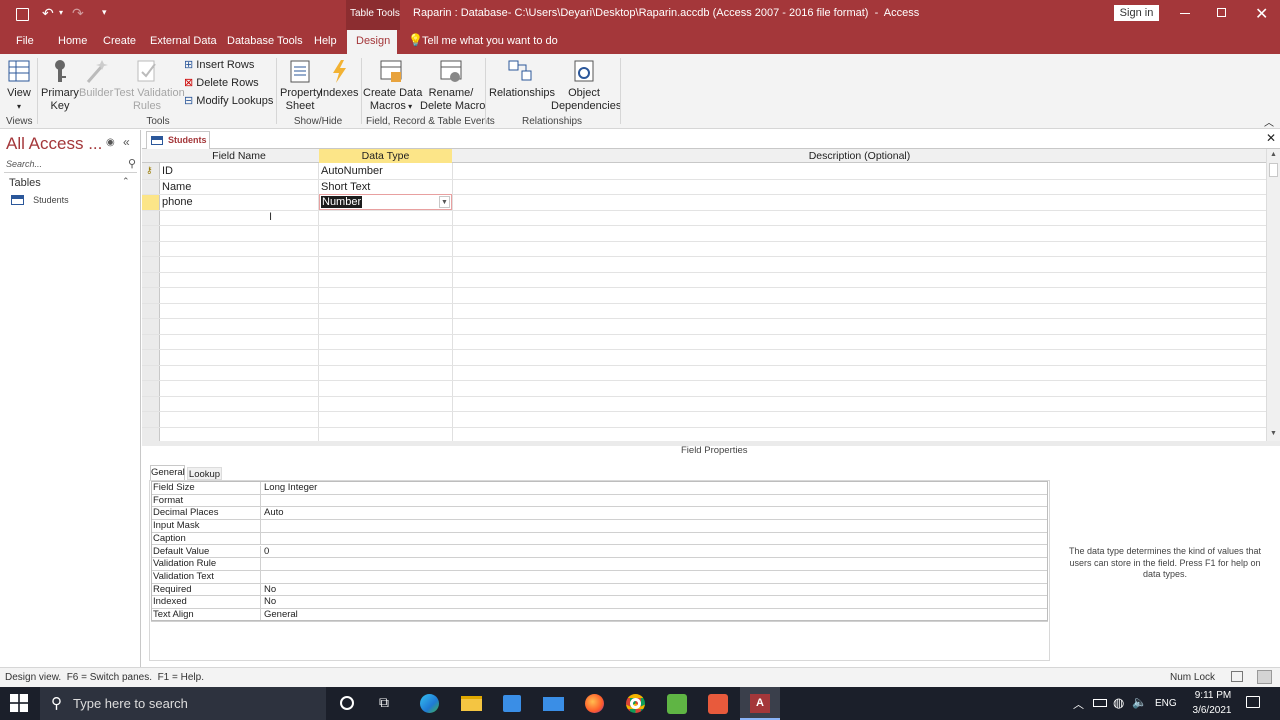 This screenshot has width=1280, height=720. I want to click on tab-design: Design, so click(372, 42).